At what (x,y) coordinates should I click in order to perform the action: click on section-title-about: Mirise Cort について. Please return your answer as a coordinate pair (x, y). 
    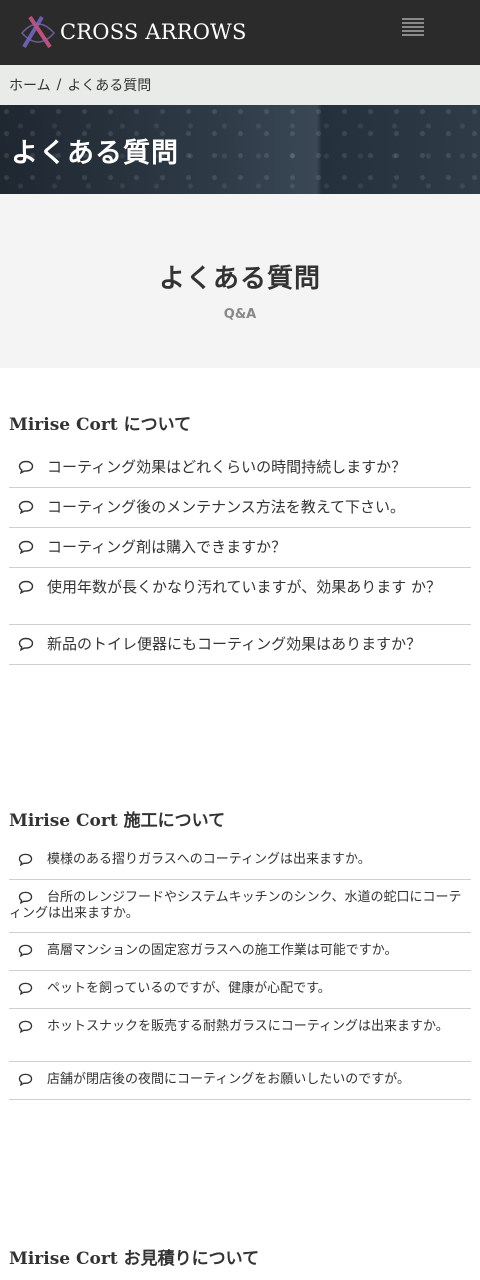
    Looking at the image, I should click on (100, 425).